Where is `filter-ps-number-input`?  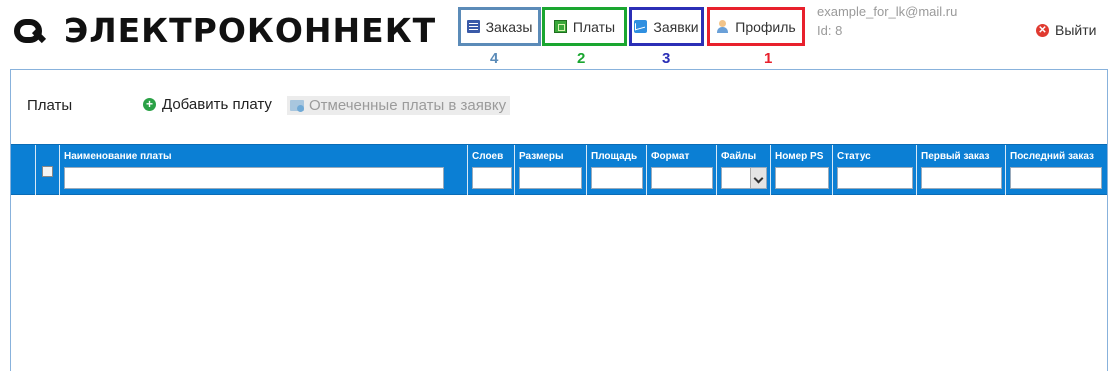
filter-ps-number-input is located at coordinates (802, 178).